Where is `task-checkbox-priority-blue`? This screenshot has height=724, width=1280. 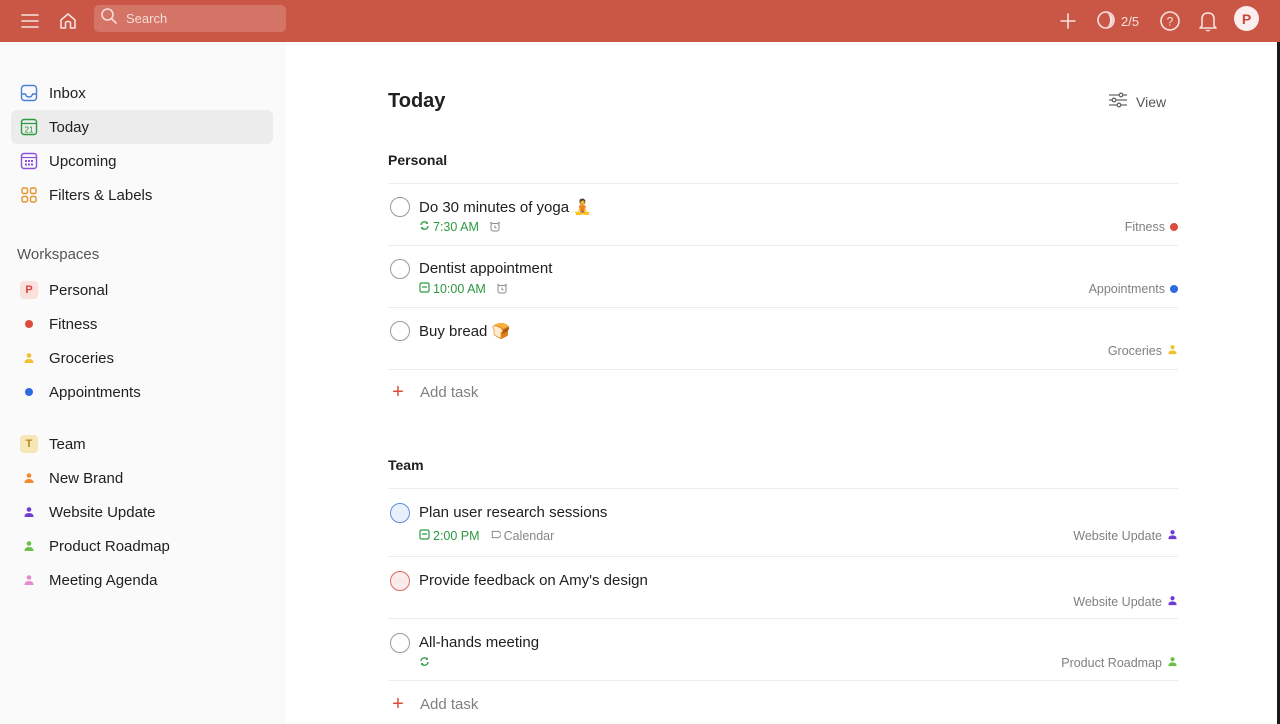 task-checkbox-priority-blue is located at coordinates (400, 513).